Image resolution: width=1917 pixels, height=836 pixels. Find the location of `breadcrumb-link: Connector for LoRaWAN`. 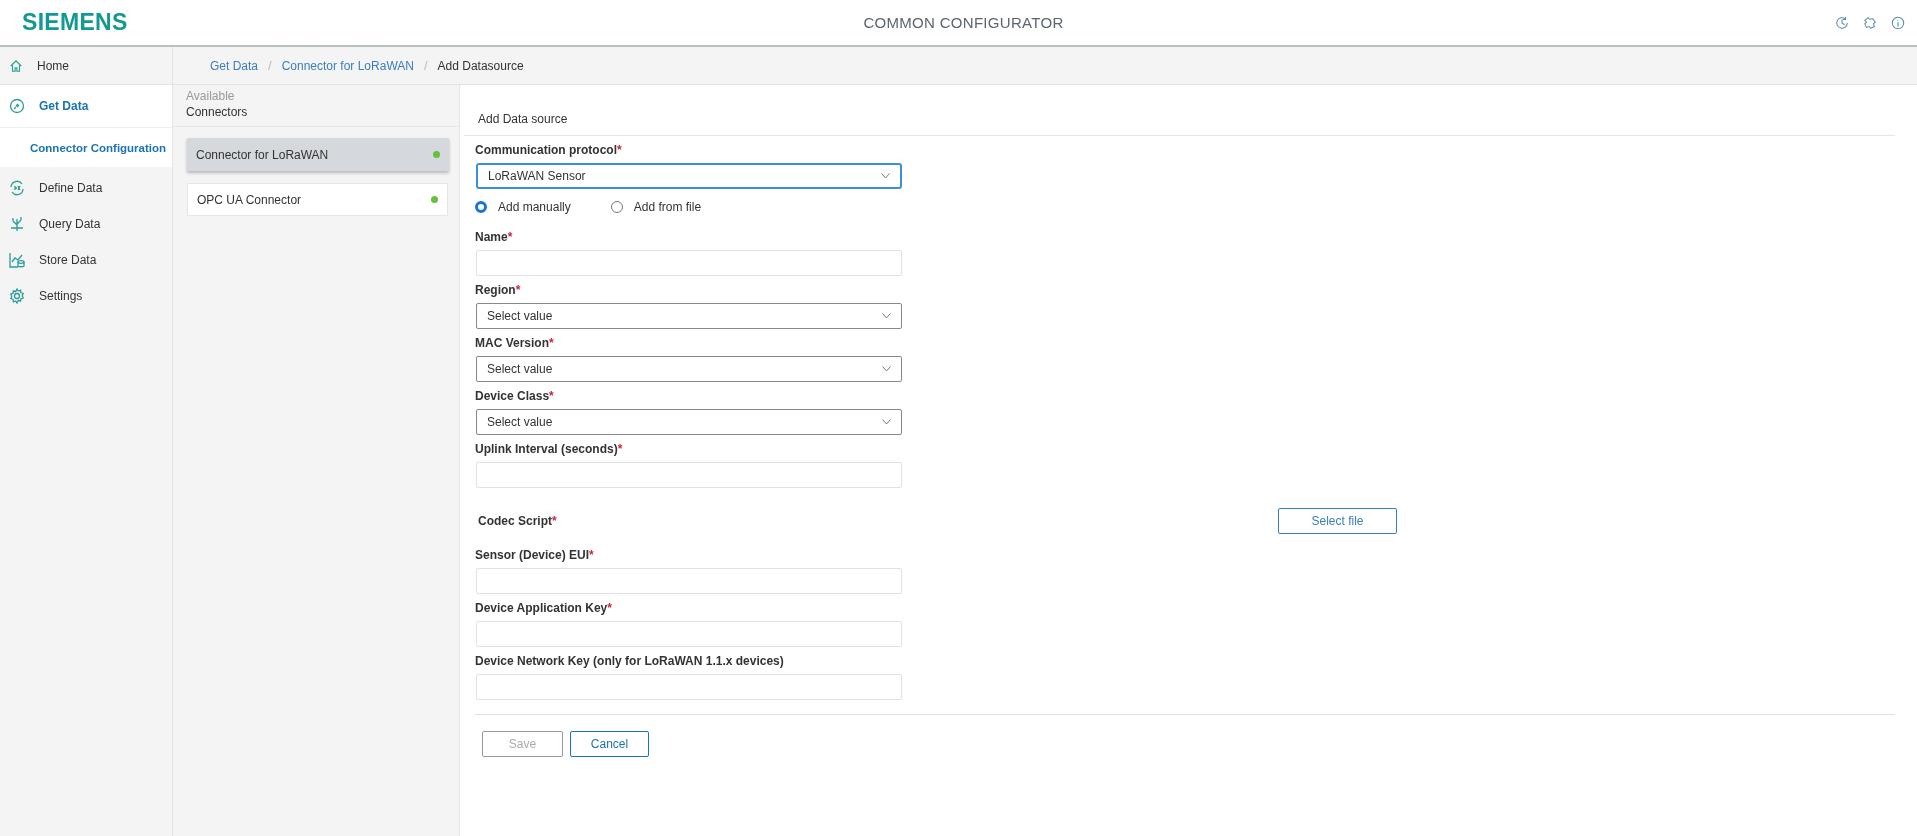

breadcrumb-link: Connector for LoRaWAN is located at coordinates (347, 65).